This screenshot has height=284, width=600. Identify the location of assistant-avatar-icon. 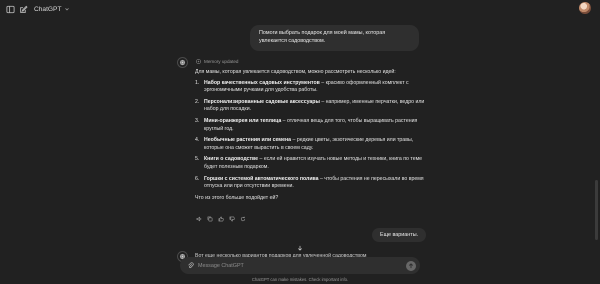
(182, 62).